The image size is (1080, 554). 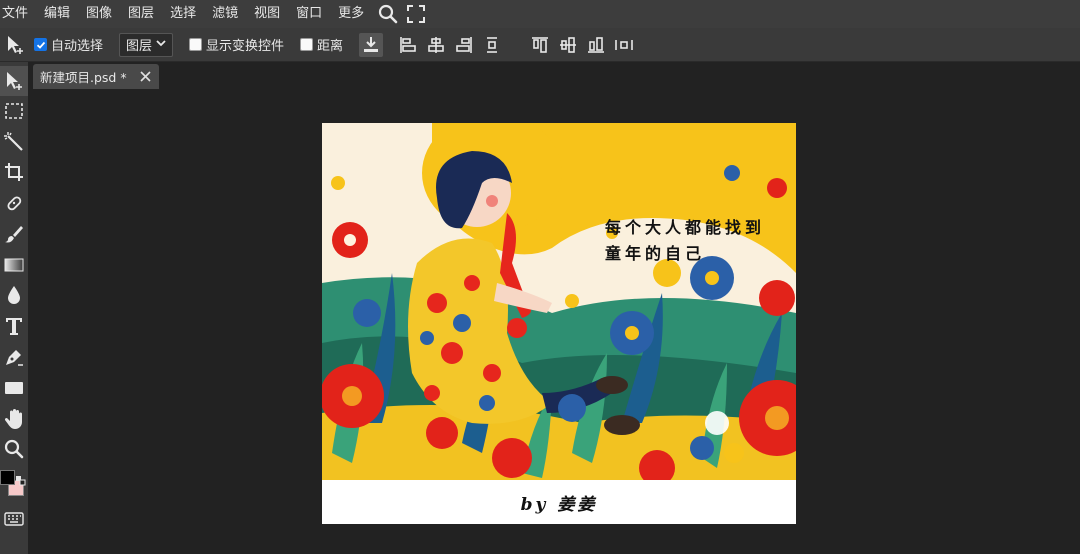 I want to click on close-icon, so click(x=145, y=76).